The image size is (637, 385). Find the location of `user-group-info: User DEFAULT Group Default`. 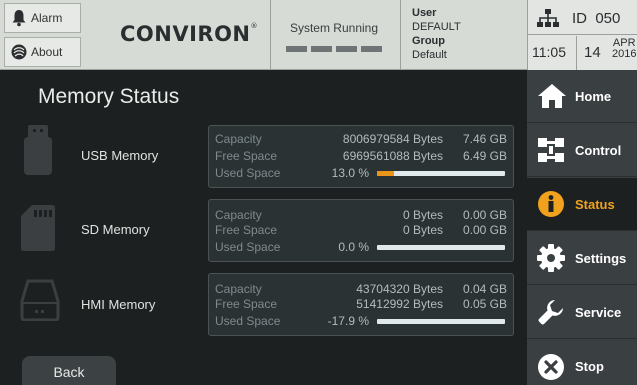

user-group-info: User DEFAULT Group Default is located at coordinates (436, 34).